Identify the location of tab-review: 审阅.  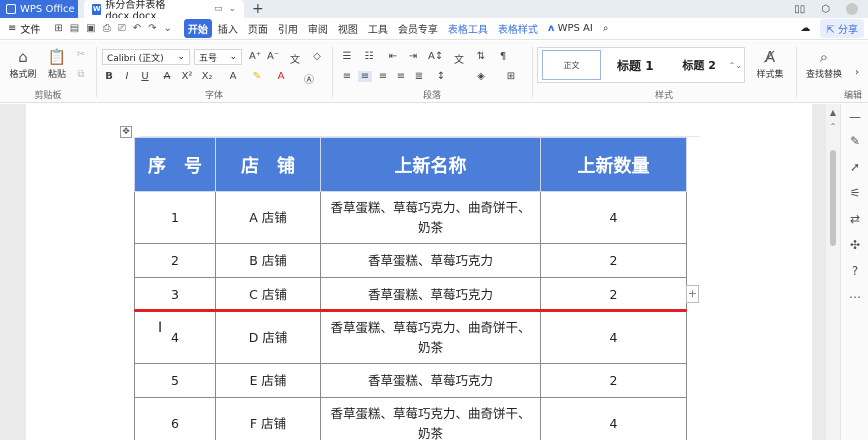
(318, 28).